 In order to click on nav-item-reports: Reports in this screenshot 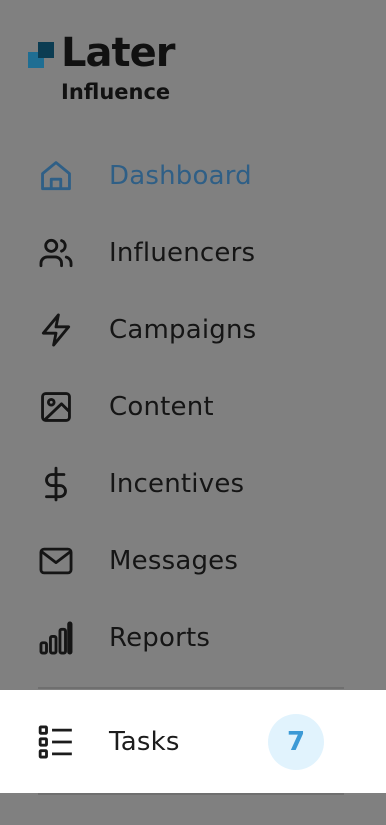, I will do `click(193, 637)`.